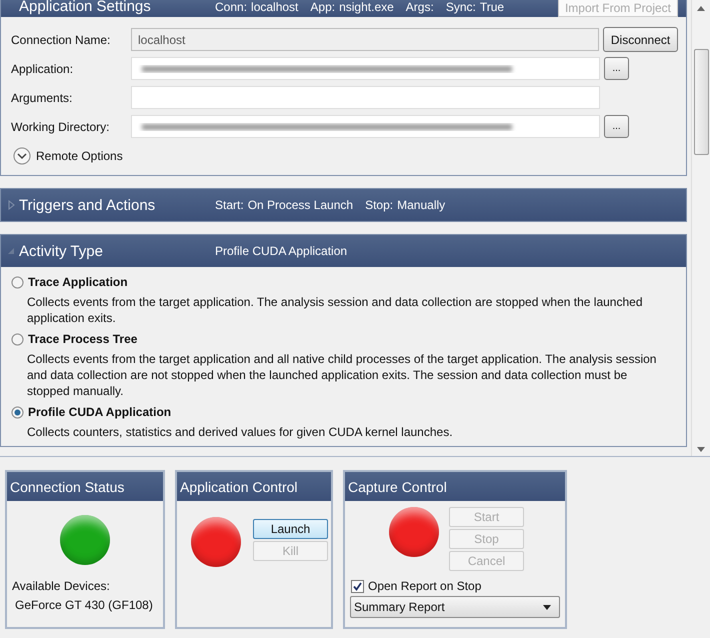  Describe the element at coordinates (87, 205) in the screenshot. I see `section-title: Triggers and Actions` at that location.